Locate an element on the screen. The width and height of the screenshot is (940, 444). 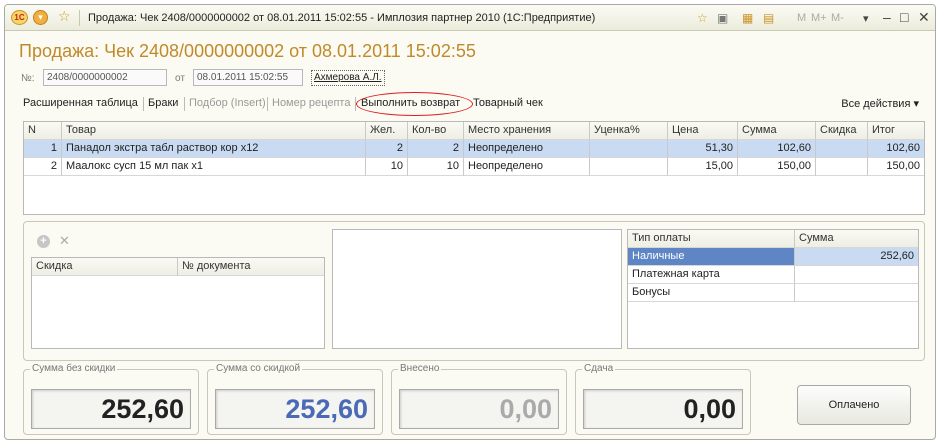
column-header-quantity: Кол-во is located at coordinates (436, 131).